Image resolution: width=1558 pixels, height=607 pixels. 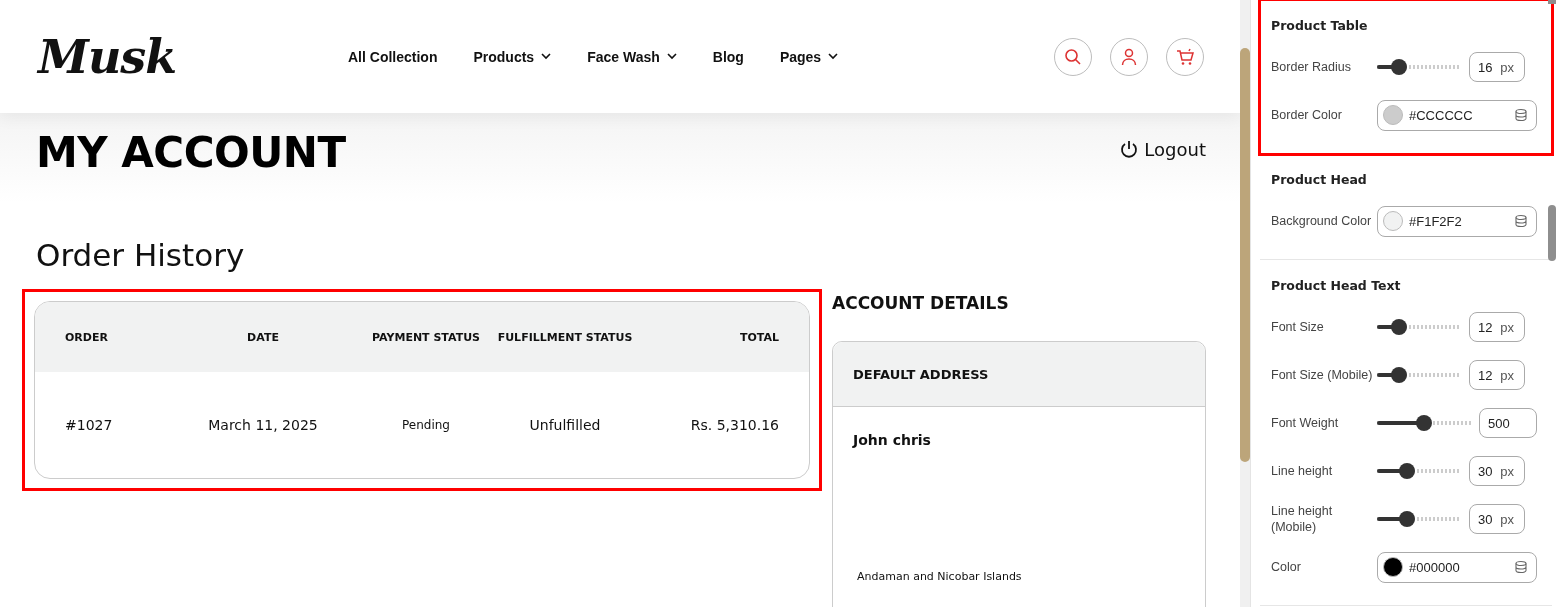 I want to click on setting-label: Line height, so click(x=1302, y=471).